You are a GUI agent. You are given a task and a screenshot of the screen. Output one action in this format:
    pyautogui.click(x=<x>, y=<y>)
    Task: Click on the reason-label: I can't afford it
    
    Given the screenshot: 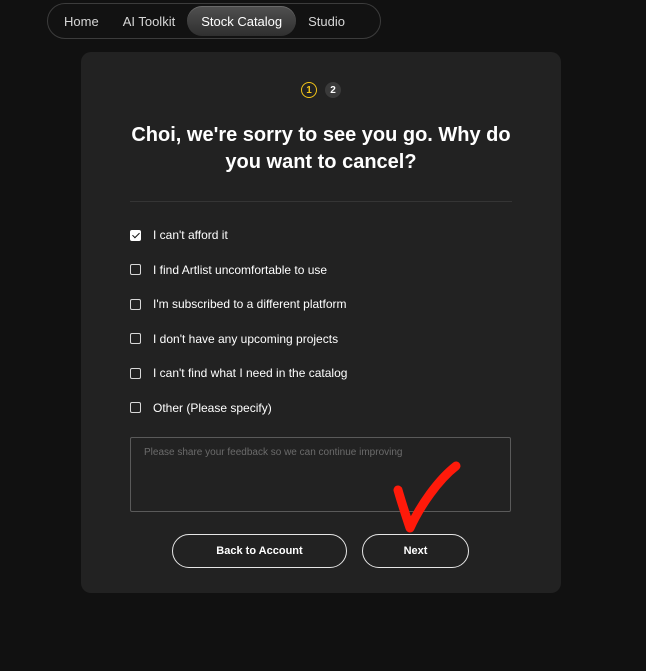 What is the action you would take?
    pyautogui.click(x=190, y=235)
    